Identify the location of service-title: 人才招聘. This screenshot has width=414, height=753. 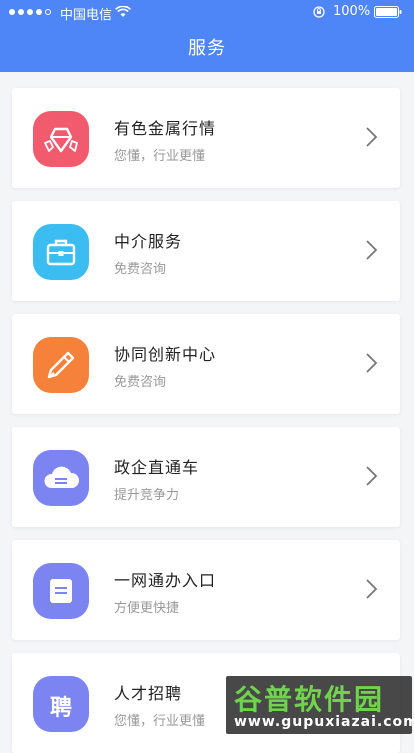
(148, 693).